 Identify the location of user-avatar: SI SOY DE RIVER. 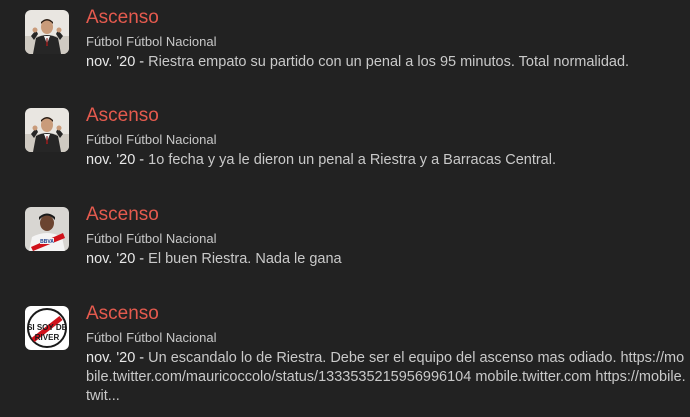
(47, 328).